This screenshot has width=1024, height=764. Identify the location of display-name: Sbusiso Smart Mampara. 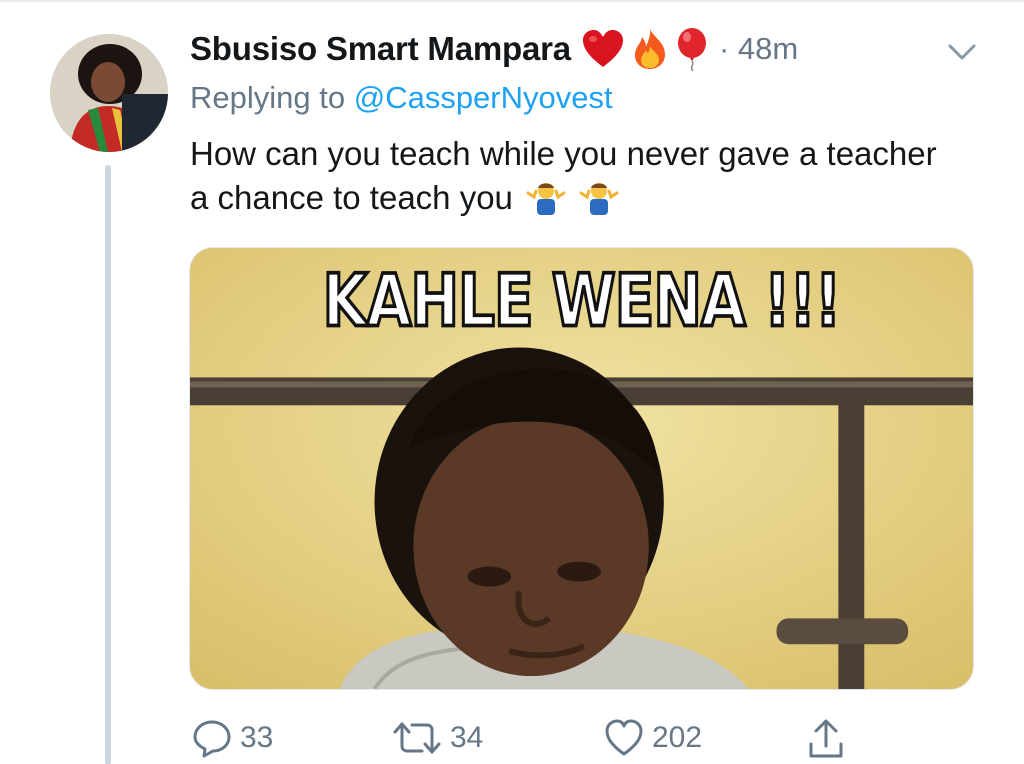
(380, 49).